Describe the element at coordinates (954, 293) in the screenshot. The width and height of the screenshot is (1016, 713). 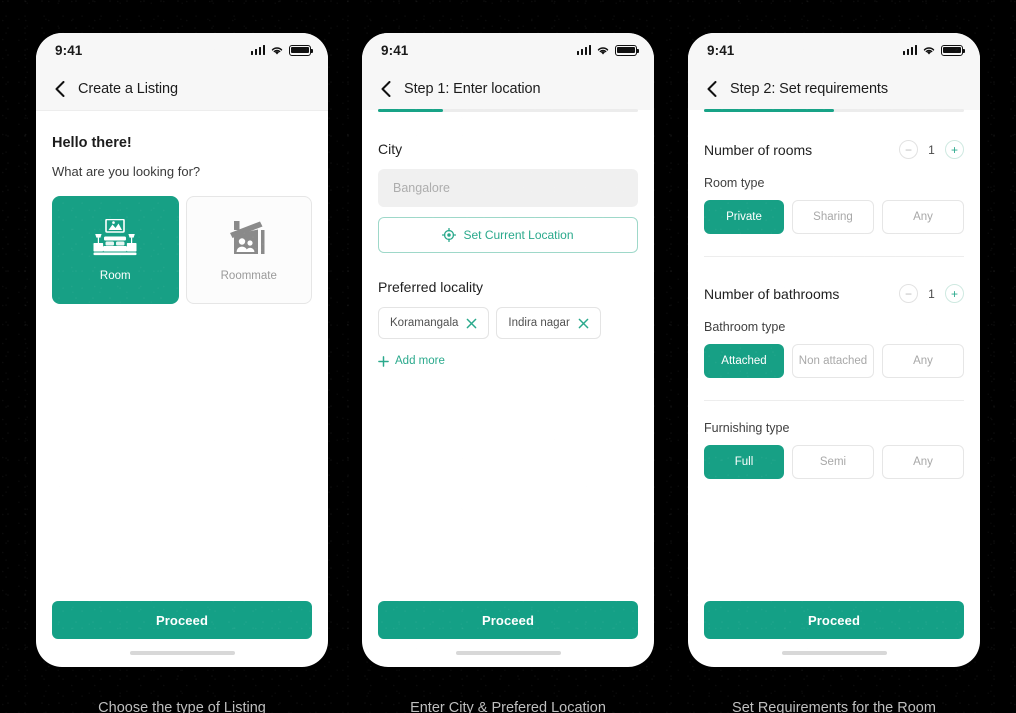
I see `bathrooms-increment-button: +` at that location.